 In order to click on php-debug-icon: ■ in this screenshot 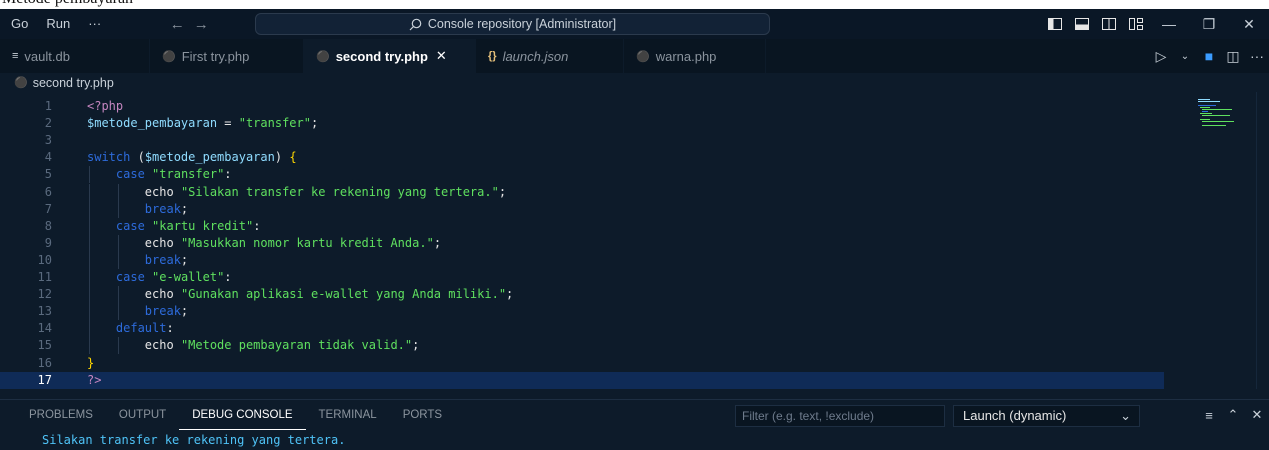, I will do `click(1209, 56)`.